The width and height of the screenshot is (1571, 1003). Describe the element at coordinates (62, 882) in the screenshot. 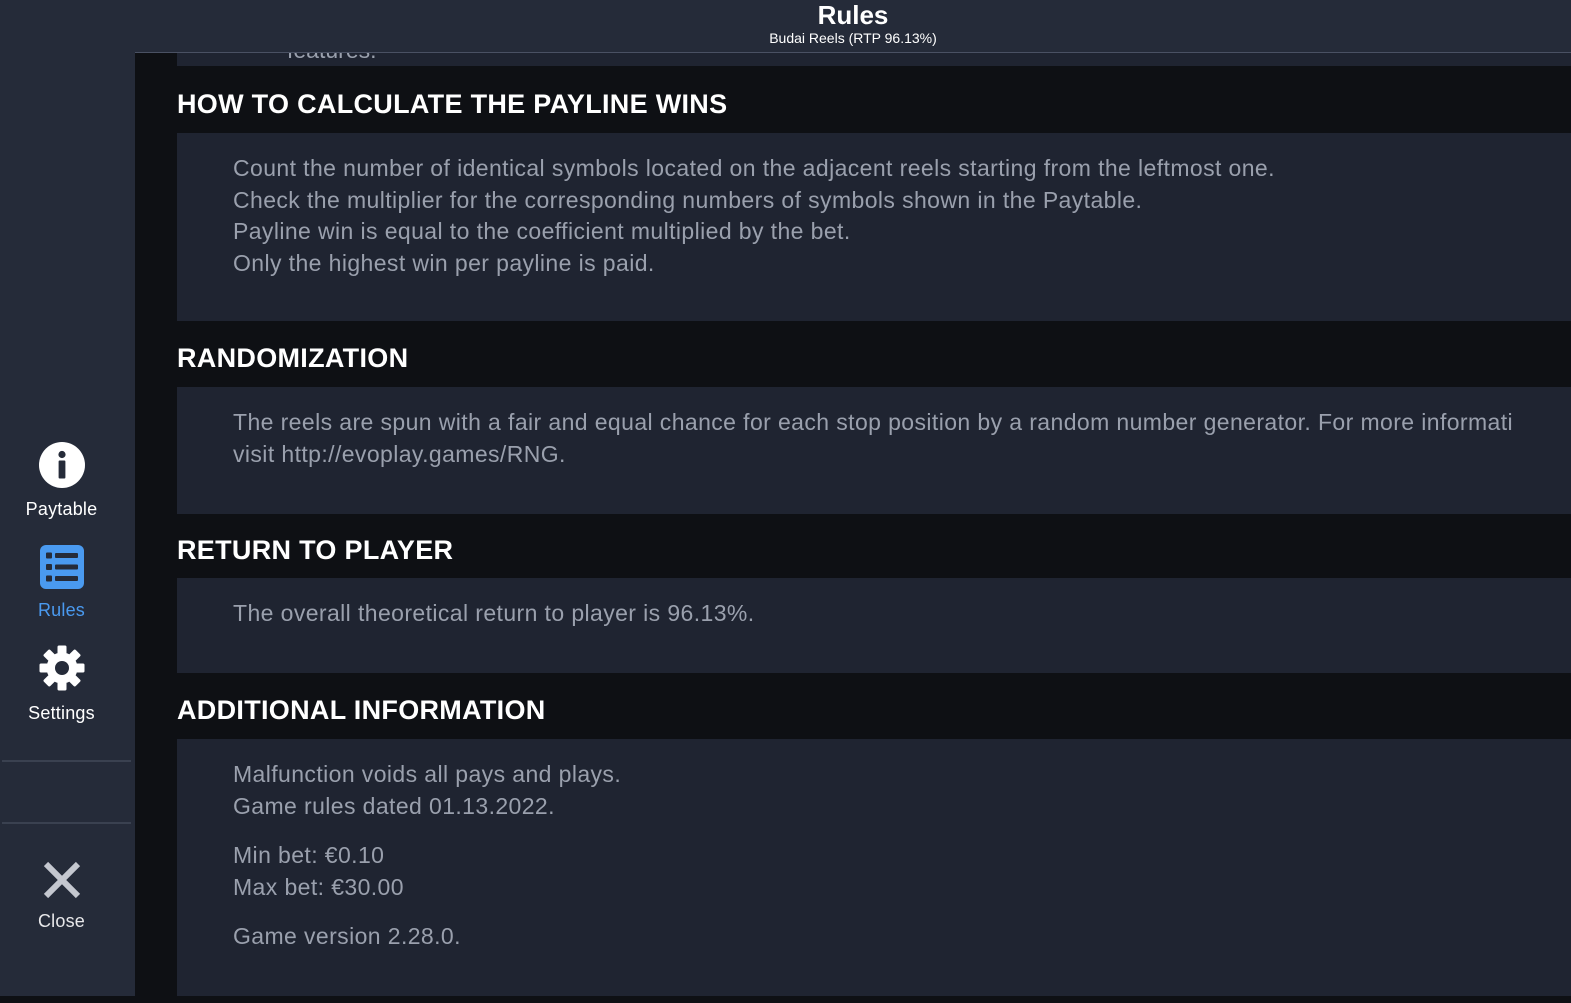

I see `close-icon` at that location.